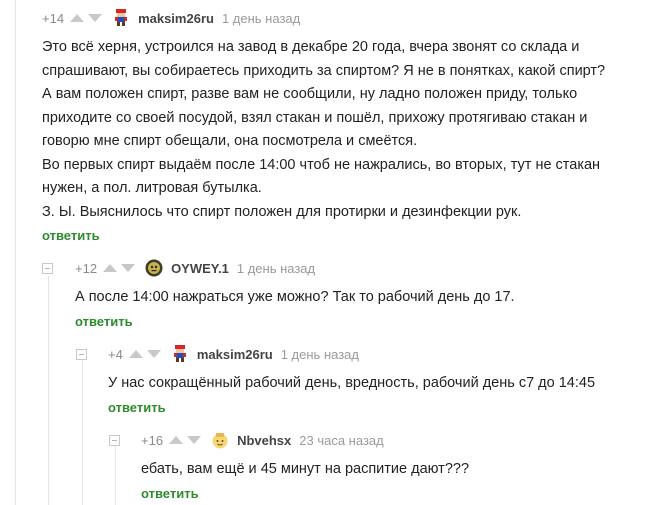 This screenshot has width=650, height=505. What do you see at coordinates (200, 268) in the screenshot?
I see `comment-author: OYWEY.1` at bounding box center [200, 268].